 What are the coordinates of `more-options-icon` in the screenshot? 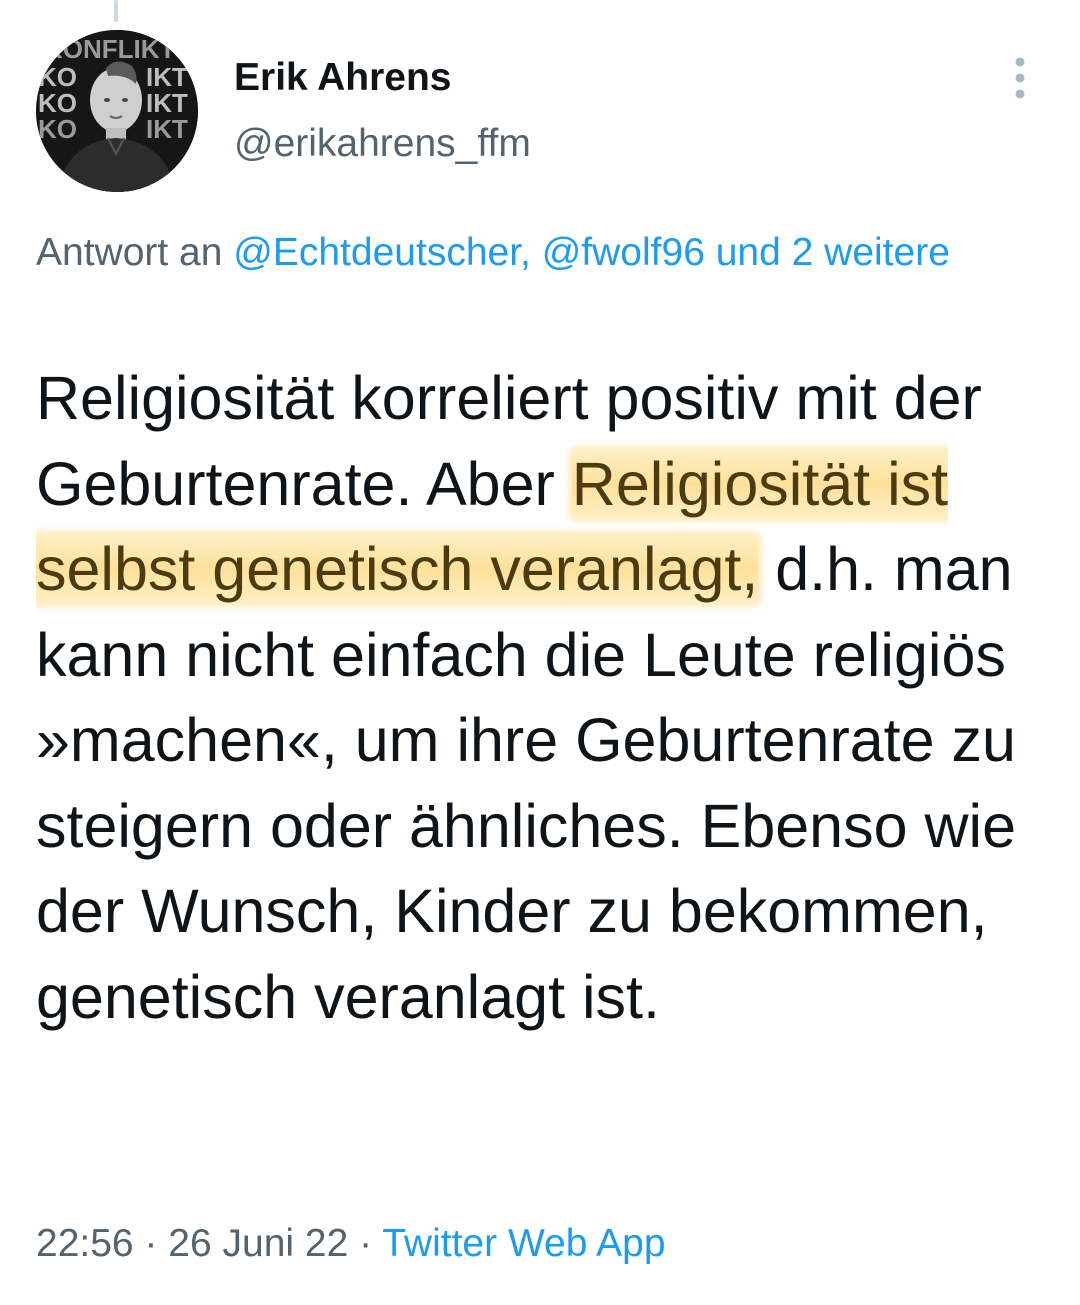 It's located at (1020, 78).